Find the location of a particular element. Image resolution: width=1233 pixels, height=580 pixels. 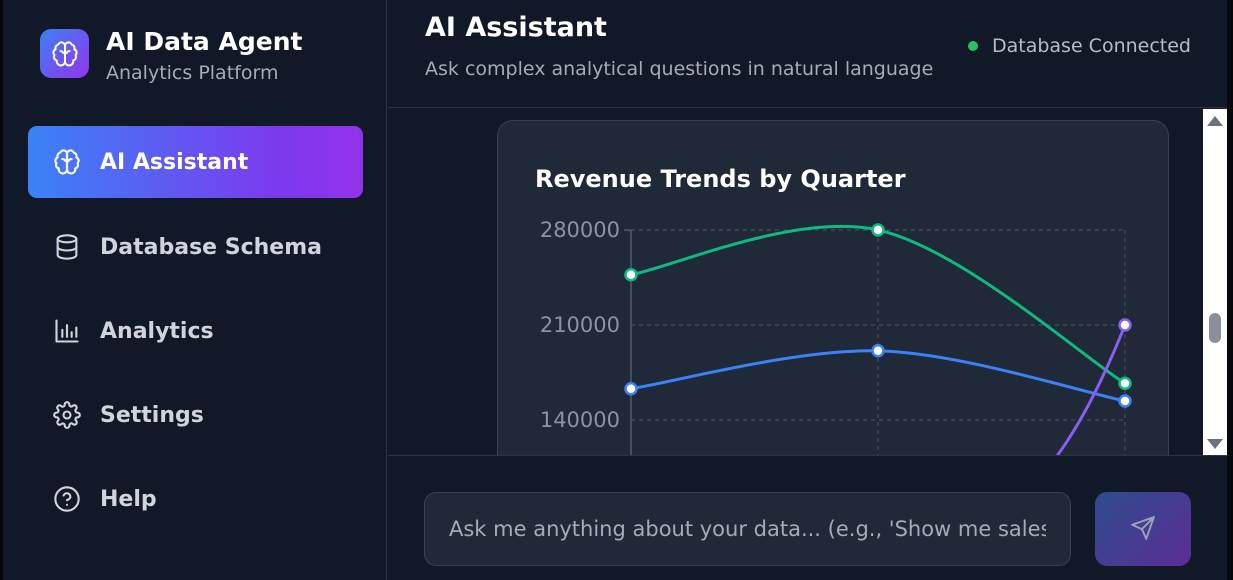

help-circle-icon is located at coordinates (67, 499).